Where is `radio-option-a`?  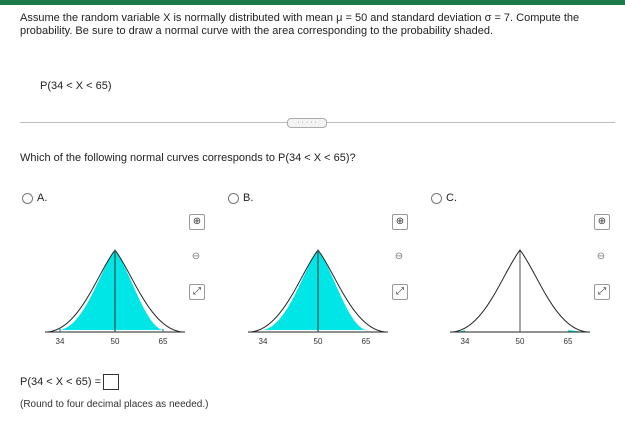 radio-option-a is located at coordinates (27, 198).